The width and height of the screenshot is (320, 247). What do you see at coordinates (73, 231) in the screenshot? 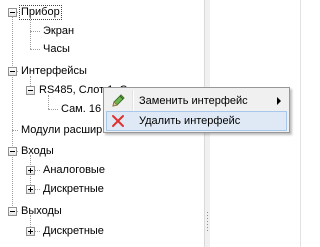
I see `tree-node-discrete-outputs: Дискретные` at bounding box center [73, 231].